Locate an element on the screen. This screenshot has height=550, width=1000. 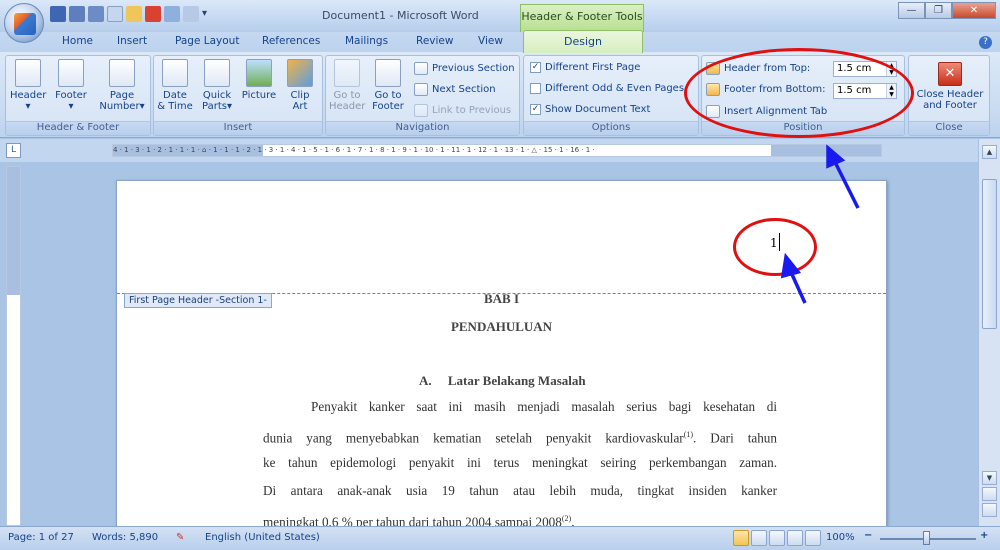
arrow-head-page-number is located at coordinates (791, 265).